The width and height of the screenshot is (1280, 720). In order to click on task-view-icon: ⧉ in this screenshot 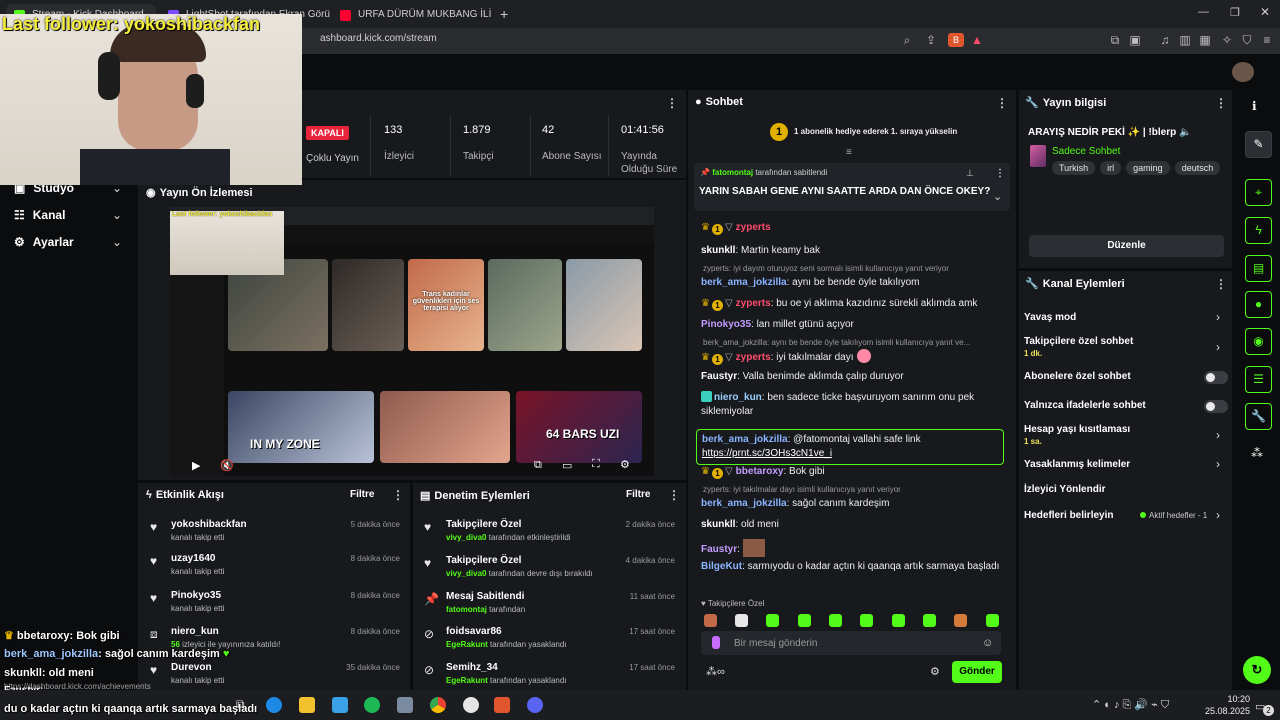, I will do `click(244, 705)`.